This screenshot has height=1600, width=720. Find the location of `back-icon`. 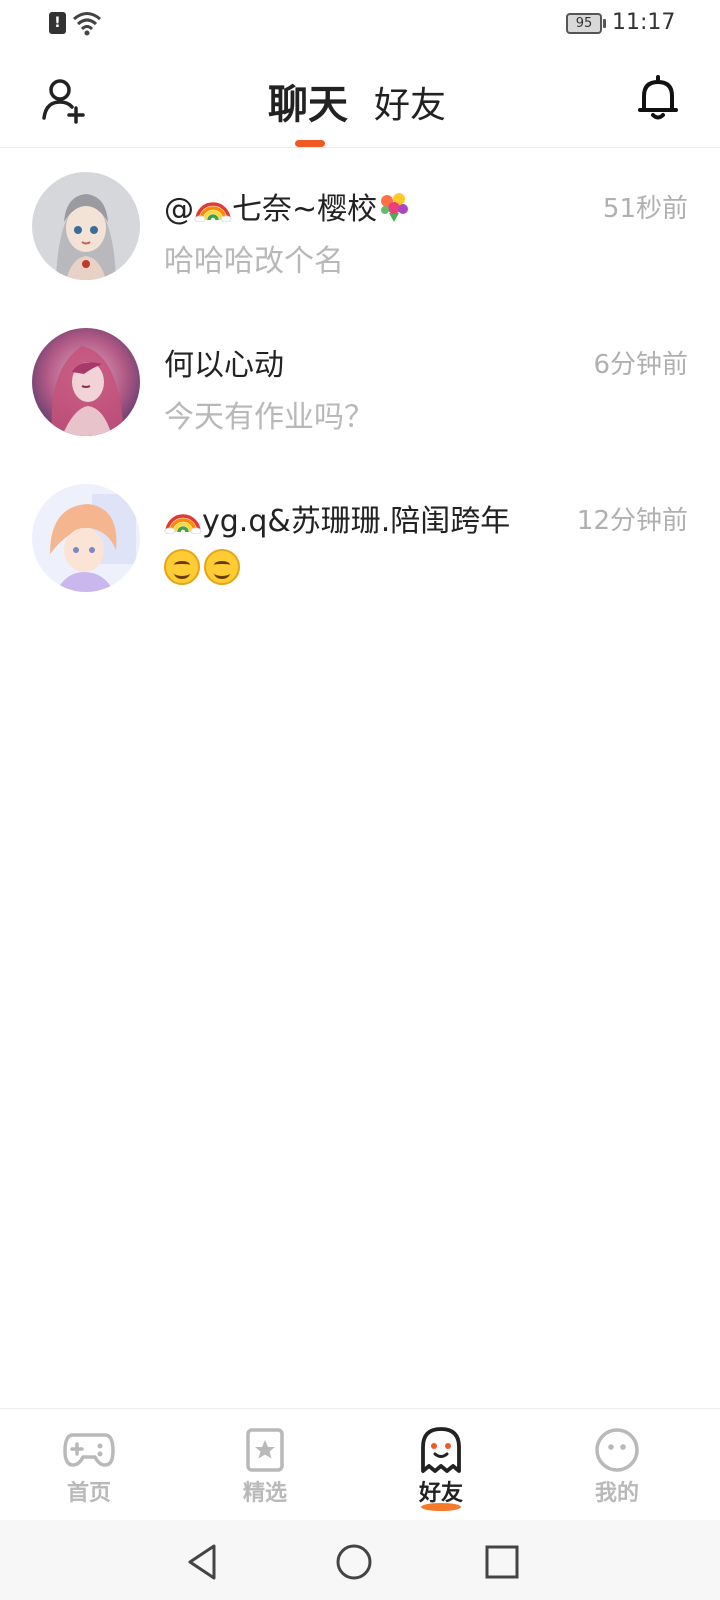

back-icon is located at coordinates (204, 1562).